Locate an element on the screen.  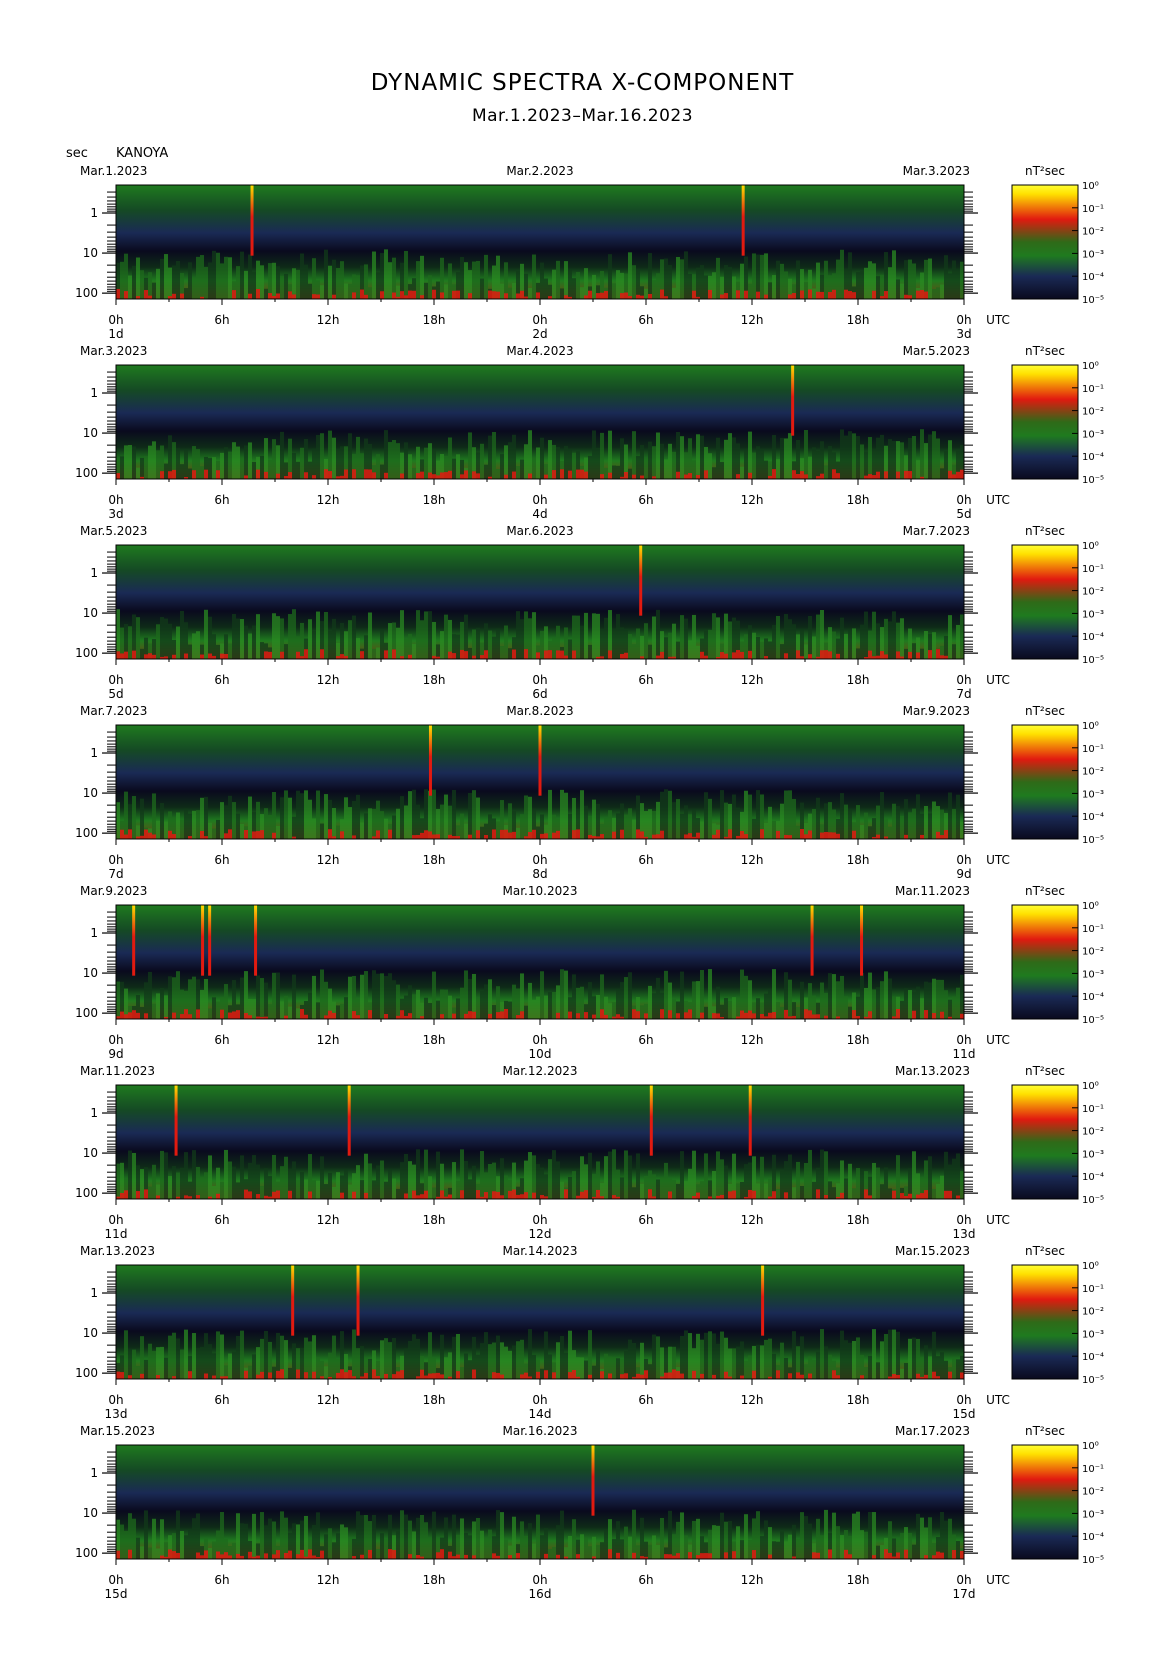
panel-5-colorbar-label: 10⁻⁴ is located at coordinates (1093, 997).